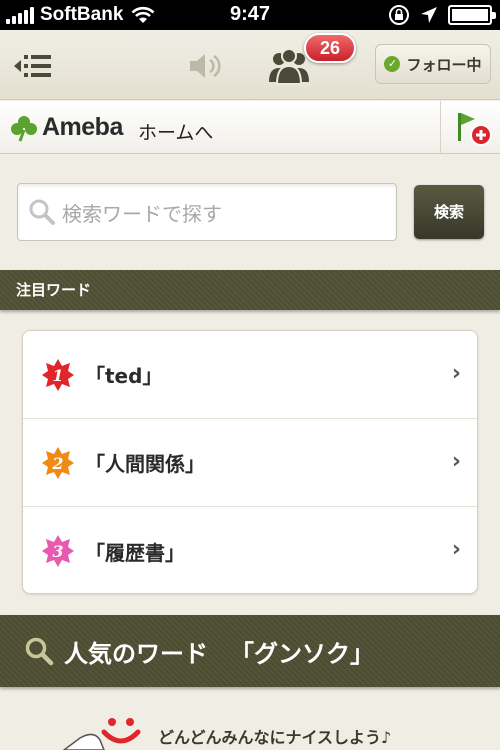 Image resolution: width=500 pixels, height=750 pixels. I want to click on following-button: ✓ フォロー中, so click(433, 64).